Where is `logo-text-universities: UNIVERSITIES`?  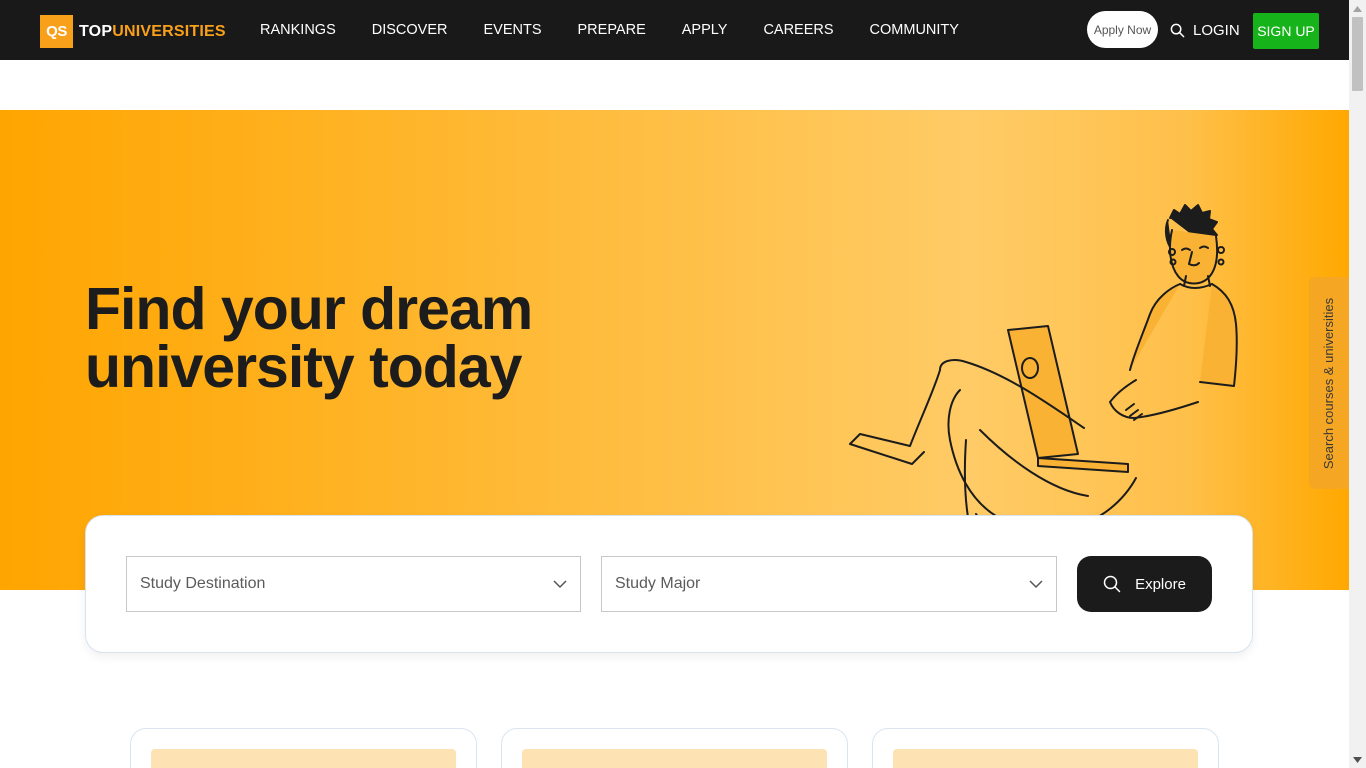
logo-text-universities: UNIVERSITIES is located at coordinates (169, 31).